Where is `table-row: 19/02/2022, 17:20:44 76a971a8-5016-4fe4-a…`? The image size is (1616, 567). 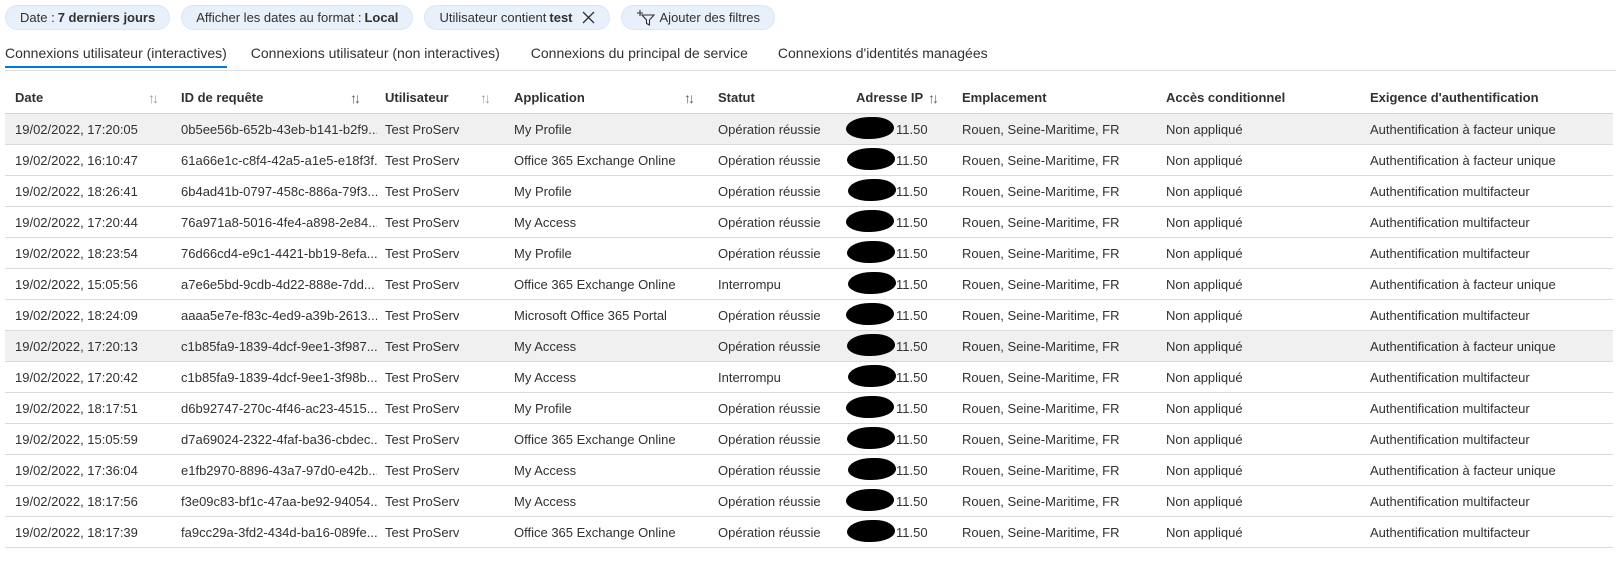
table-row: 19/02/2022, 17:20:44 76a971a8-5016-4fe4-a… is located at coordinates (809, 222).